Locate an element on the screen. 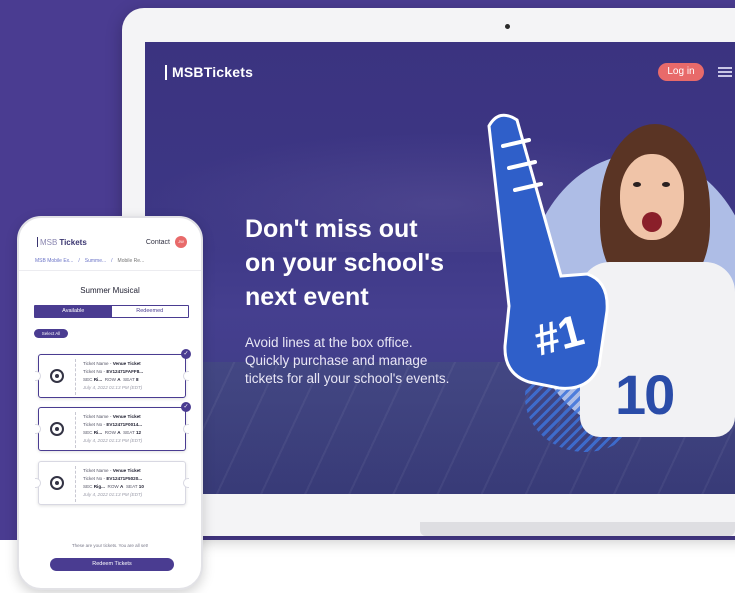  page-title: Summer Musical is located at coordinates (110, 290).